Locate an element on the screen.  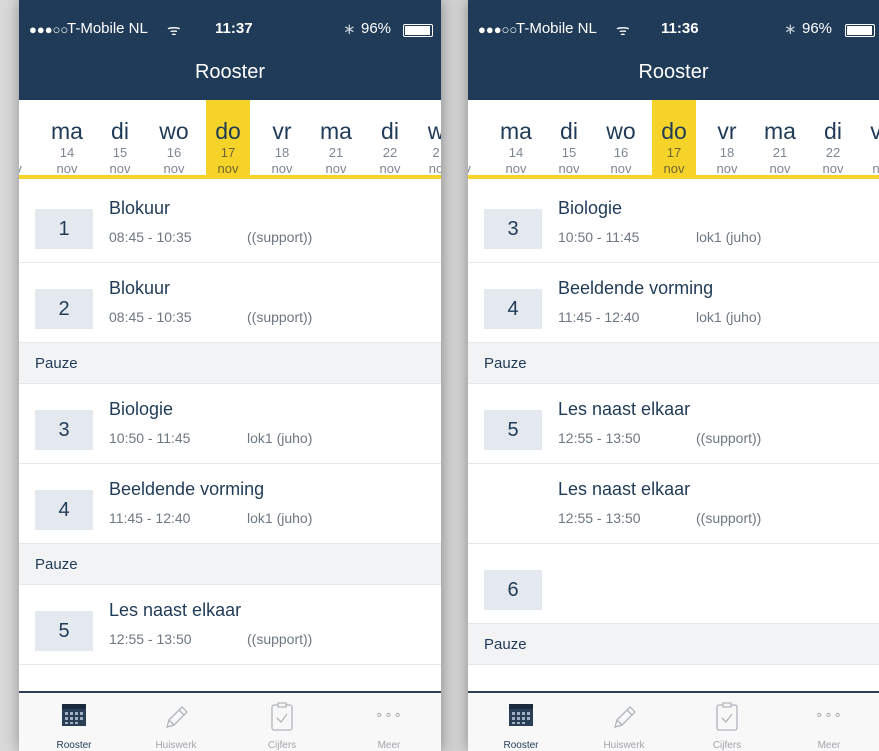
navigation-bar: ●●●○○ T-Mobile NL ᯤ 11:36 ∗ 96% Rooster is located at coordinates (673, 50).